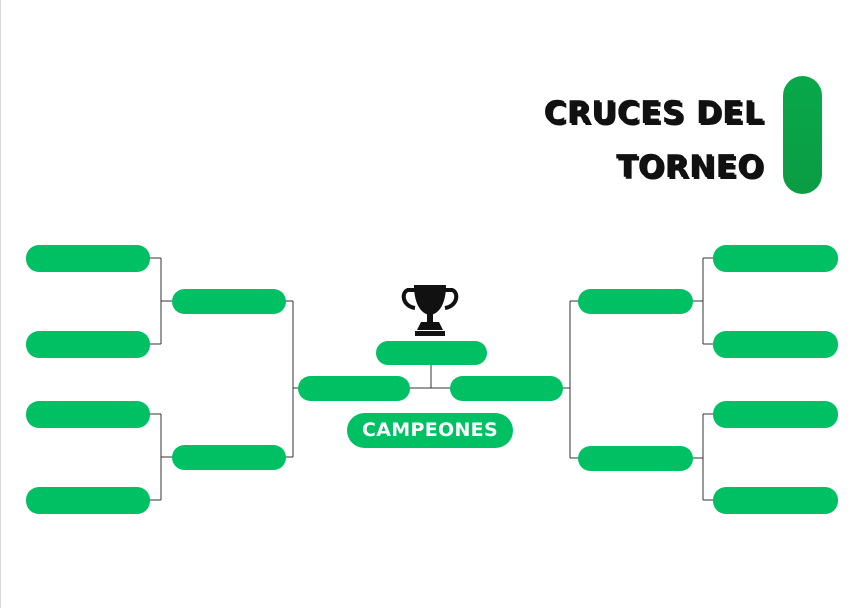  Describe the element at coordinates (354, 388) in the screenshot. I see `bracket-slot-left-semi` at that location.